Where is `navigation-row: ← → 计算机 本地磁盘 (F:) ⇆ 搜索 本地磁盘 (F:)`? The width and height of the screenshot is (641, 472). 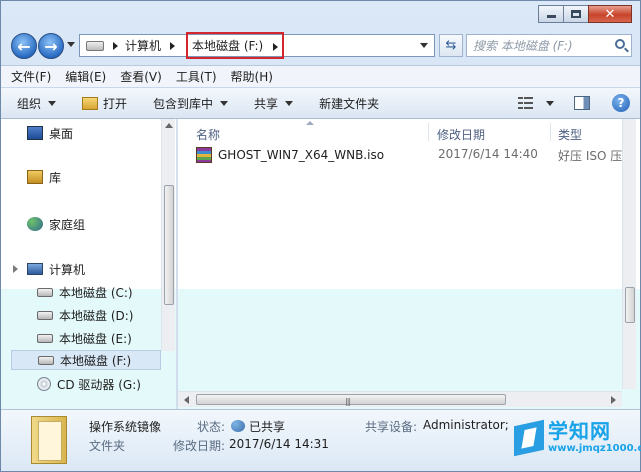
navigation-row: ← → 计算机 本地磁盘 (F:) ⇆ 搜索 本地磁盘 (F:) is located at coordinates (320, 46).